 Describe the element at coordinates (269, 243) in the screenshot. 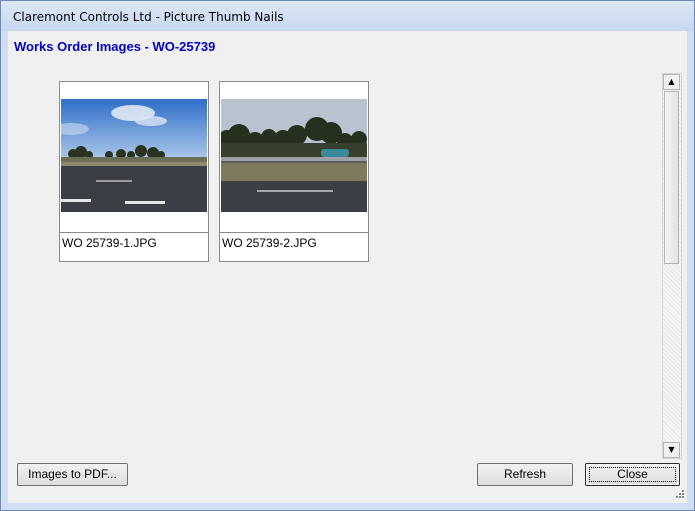

I see `thumbnail-filename-2: WO 25739-2.JPG` at that location.